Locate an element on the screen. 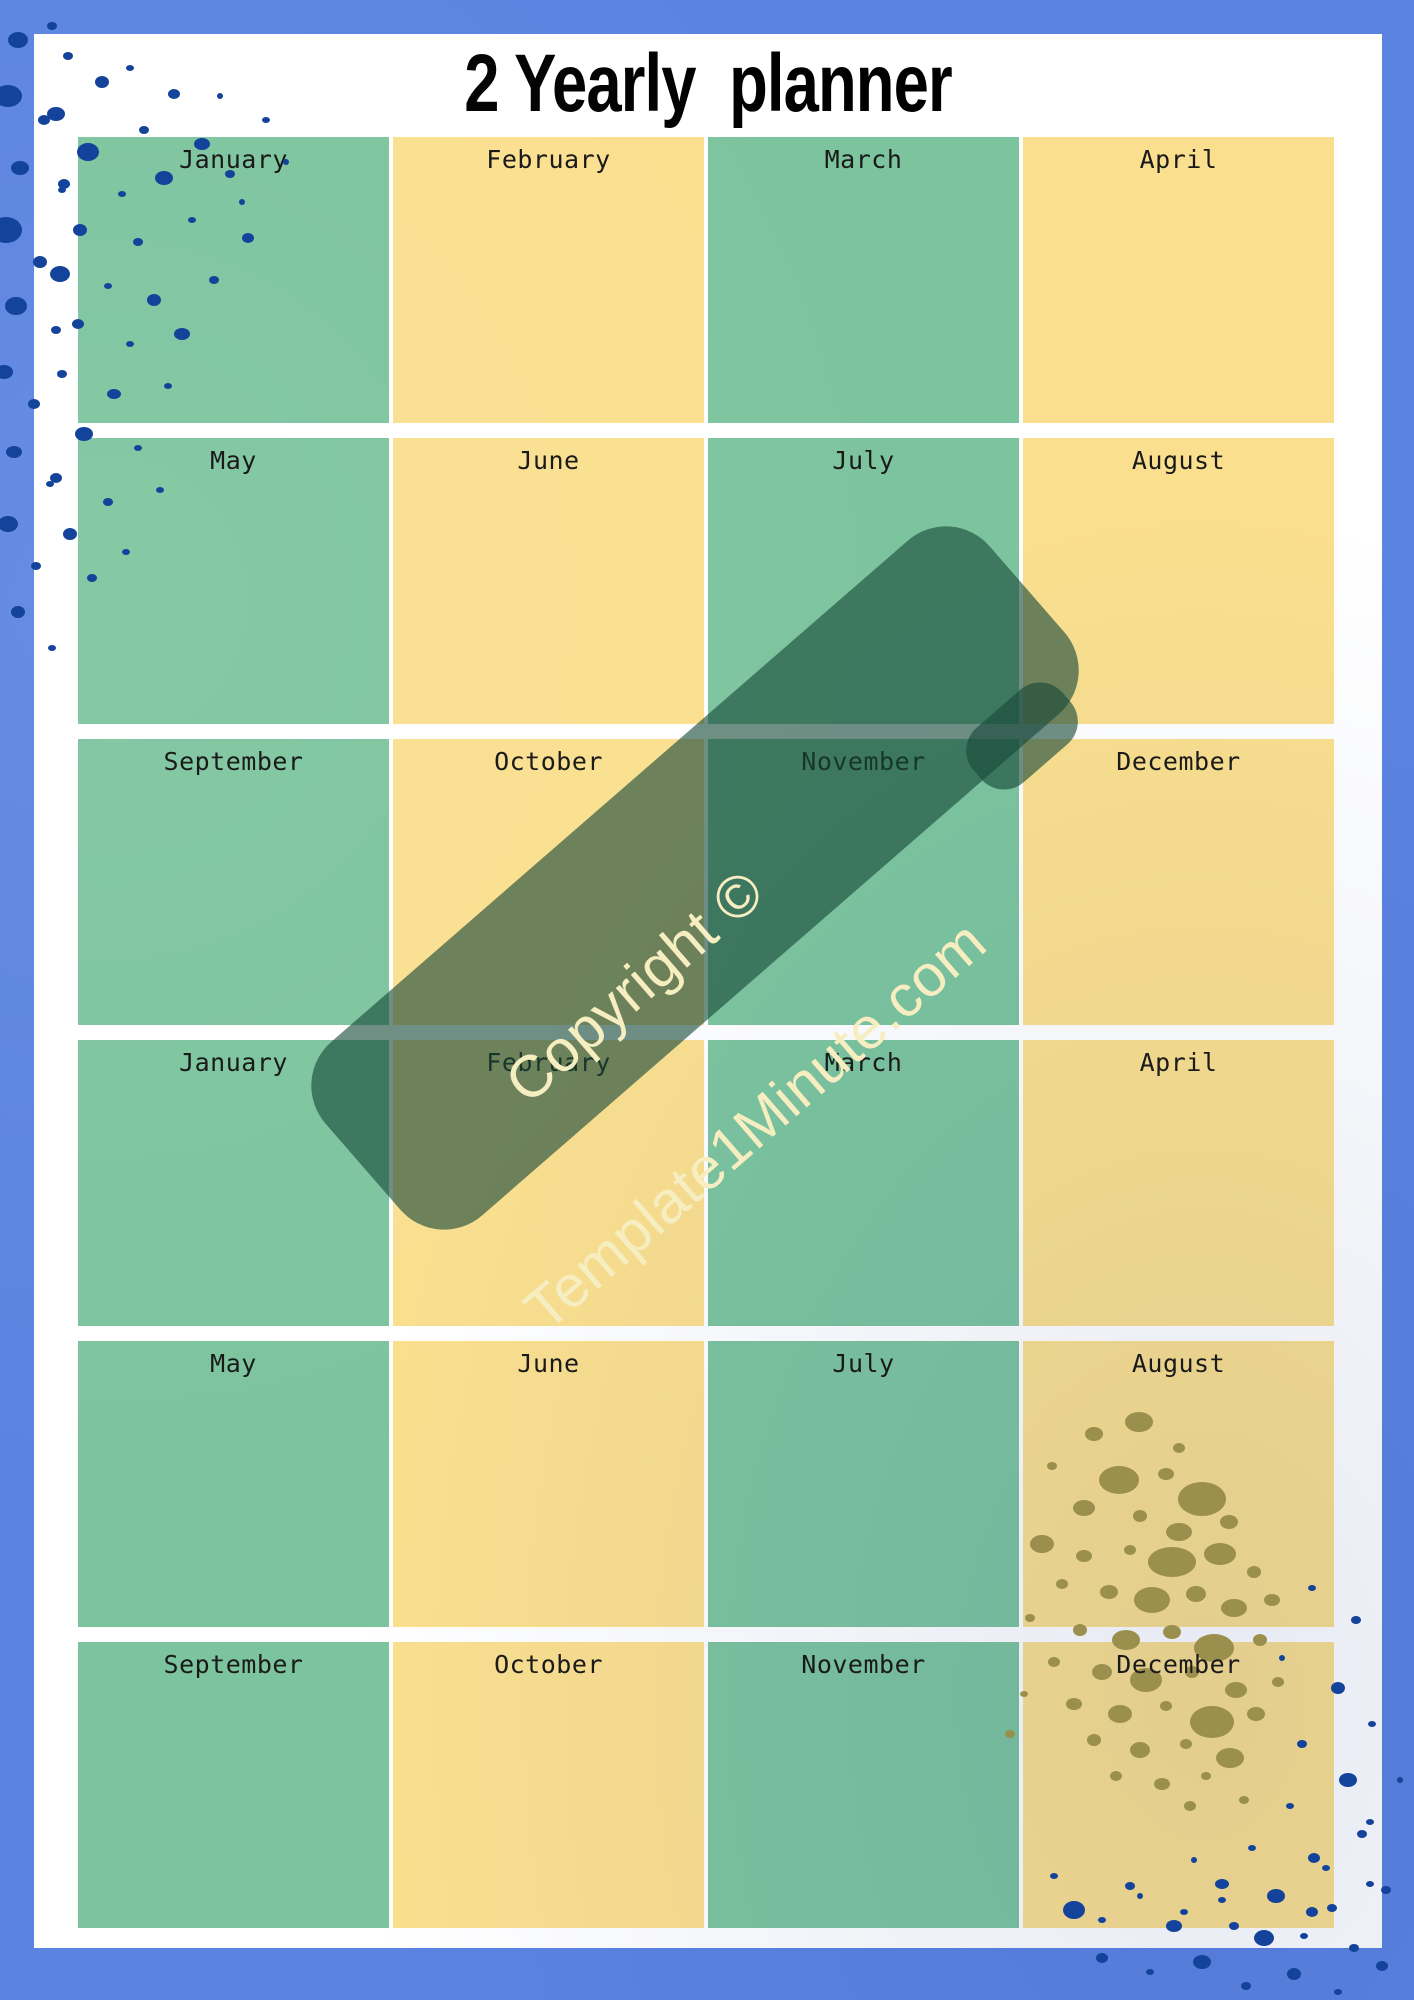  page-title-container: 2 Yearly planner is located at coordinates (708, 84).